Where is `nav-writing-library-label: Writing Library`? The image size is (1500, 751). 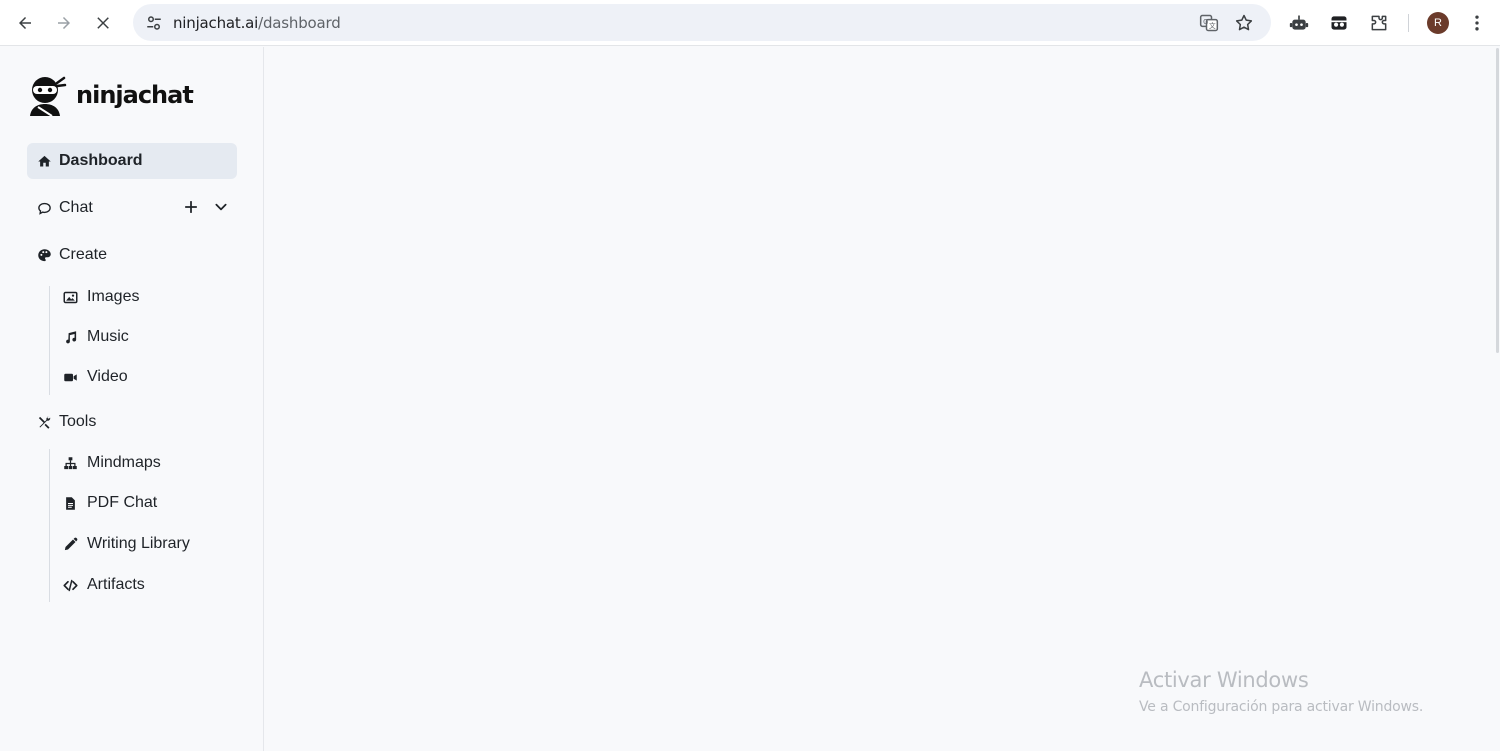
nav-writing-library-label: Writing Library is located at coordinates (138, 543).